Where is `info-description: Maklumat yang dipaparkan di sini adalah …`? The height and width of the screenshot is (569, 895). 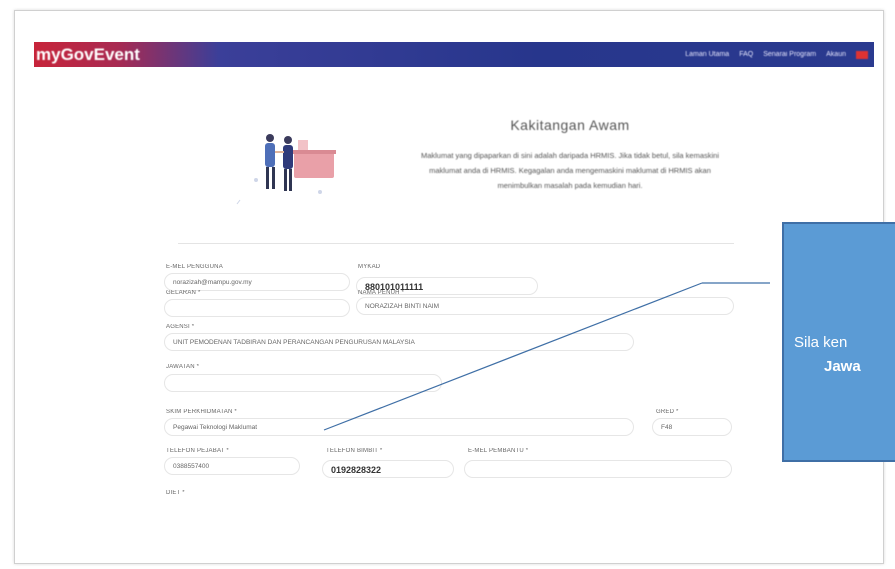 info-description: Maklumat yang dipaparkan di sini adalah … is located at coordinates (570, 170).